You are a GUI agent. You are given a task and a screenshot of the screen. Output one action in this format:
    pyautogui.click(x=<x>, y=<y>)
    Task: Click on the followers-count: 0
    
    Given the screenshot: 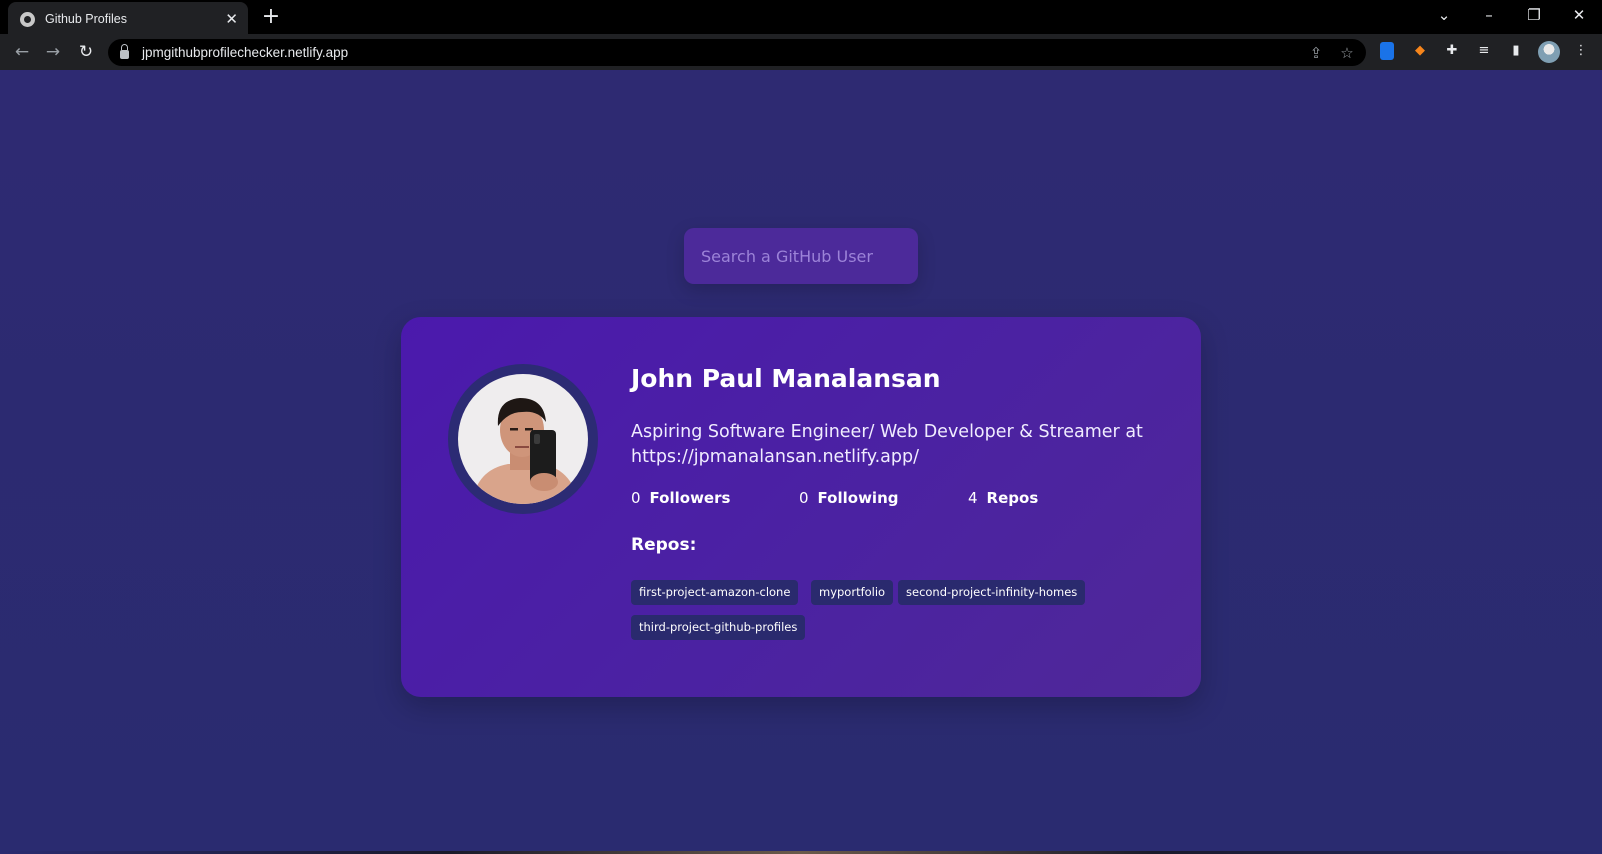 What is the action you would take?
    pyautogui.click(x=636, y=498)
    